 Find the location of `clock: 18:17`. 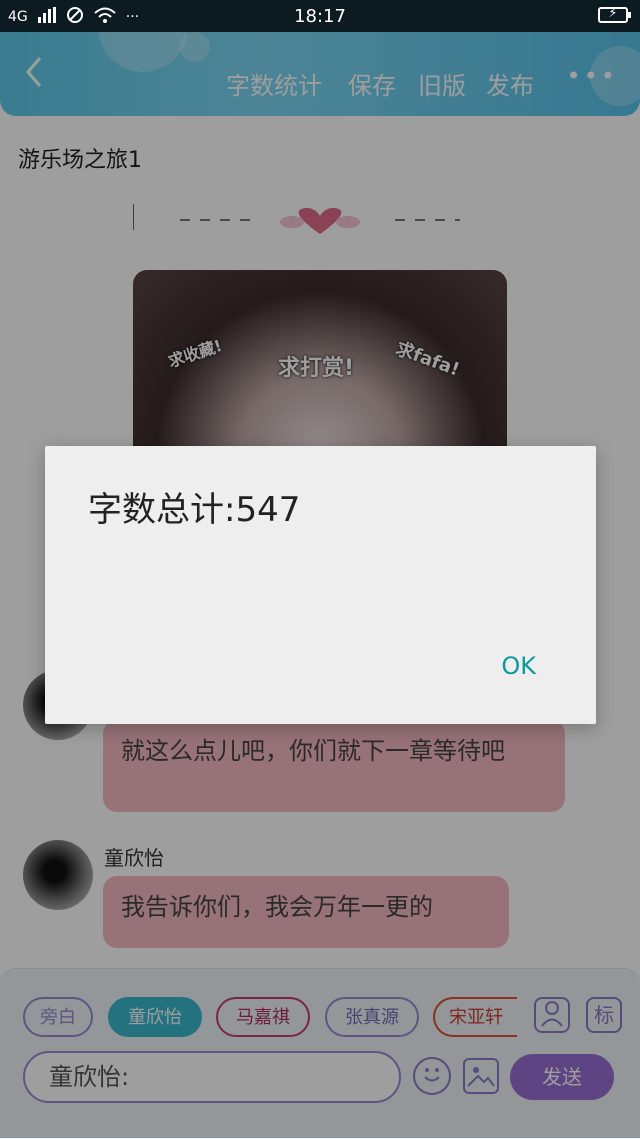

clock: 18:17 is located at coordinates (320, 16).